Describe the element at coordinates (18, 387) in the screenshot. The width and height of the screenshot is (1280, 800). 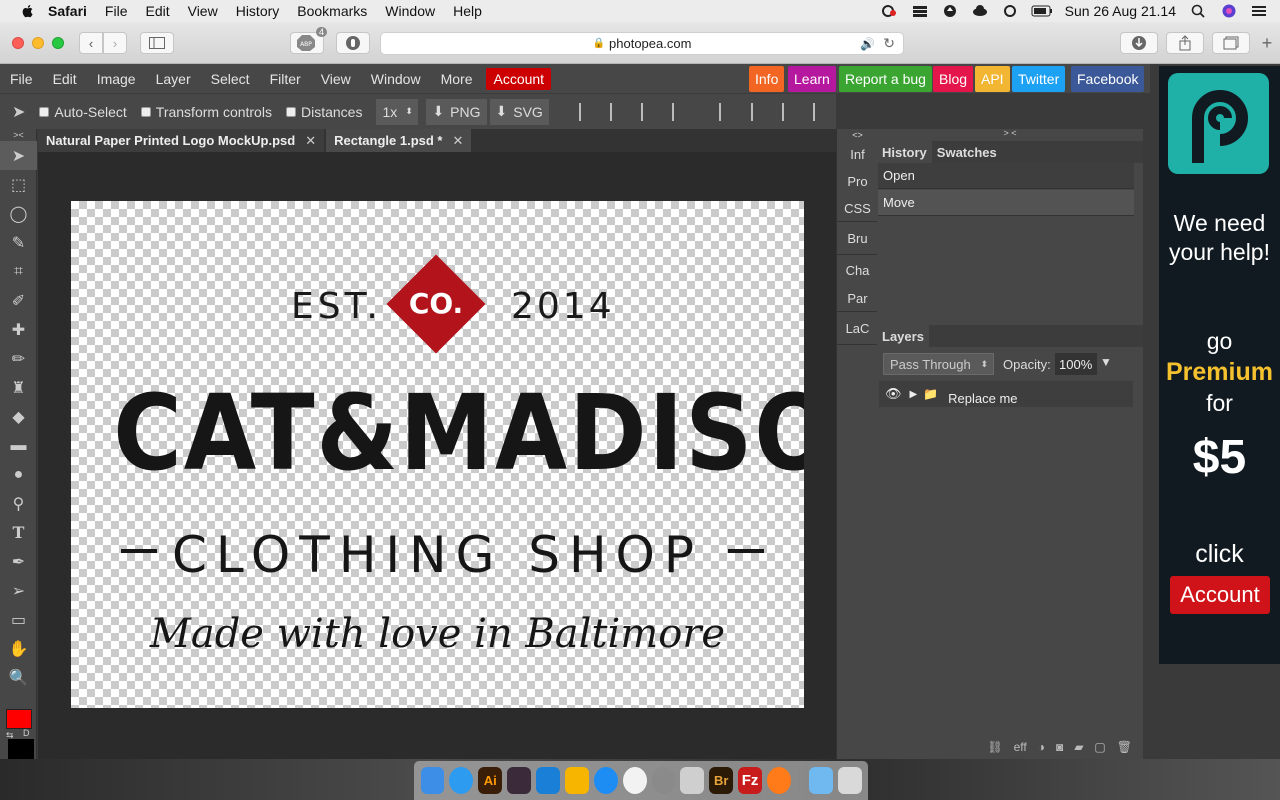
I see `stamp-tool: ♜` at that location.